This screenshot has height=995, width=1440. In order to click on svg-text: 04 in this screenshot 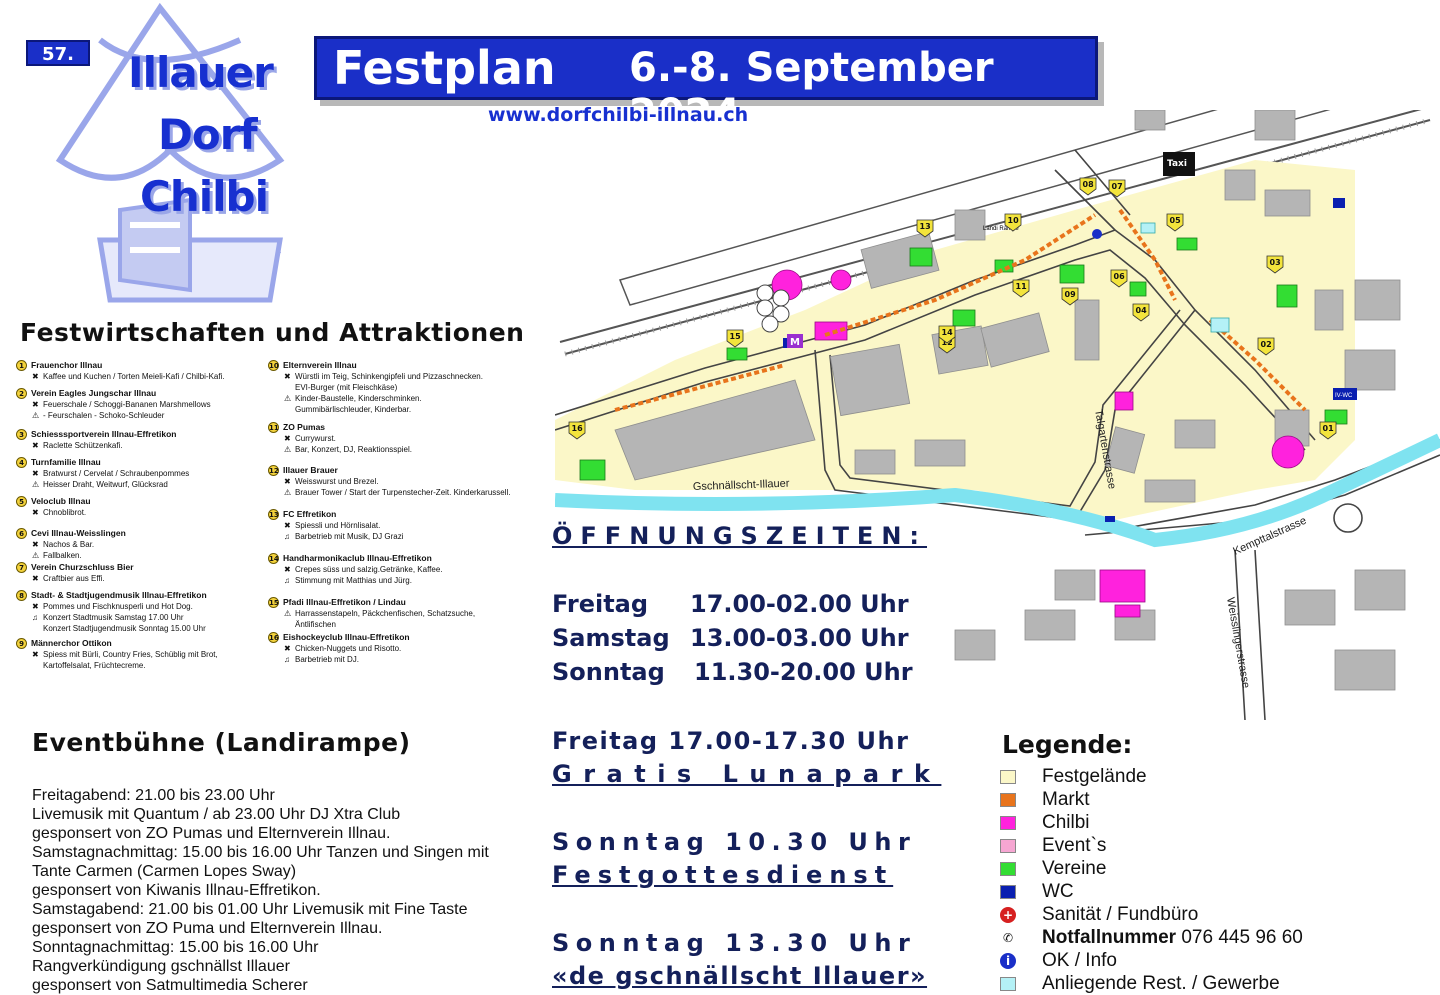, I will do `click(1142, 310)`.